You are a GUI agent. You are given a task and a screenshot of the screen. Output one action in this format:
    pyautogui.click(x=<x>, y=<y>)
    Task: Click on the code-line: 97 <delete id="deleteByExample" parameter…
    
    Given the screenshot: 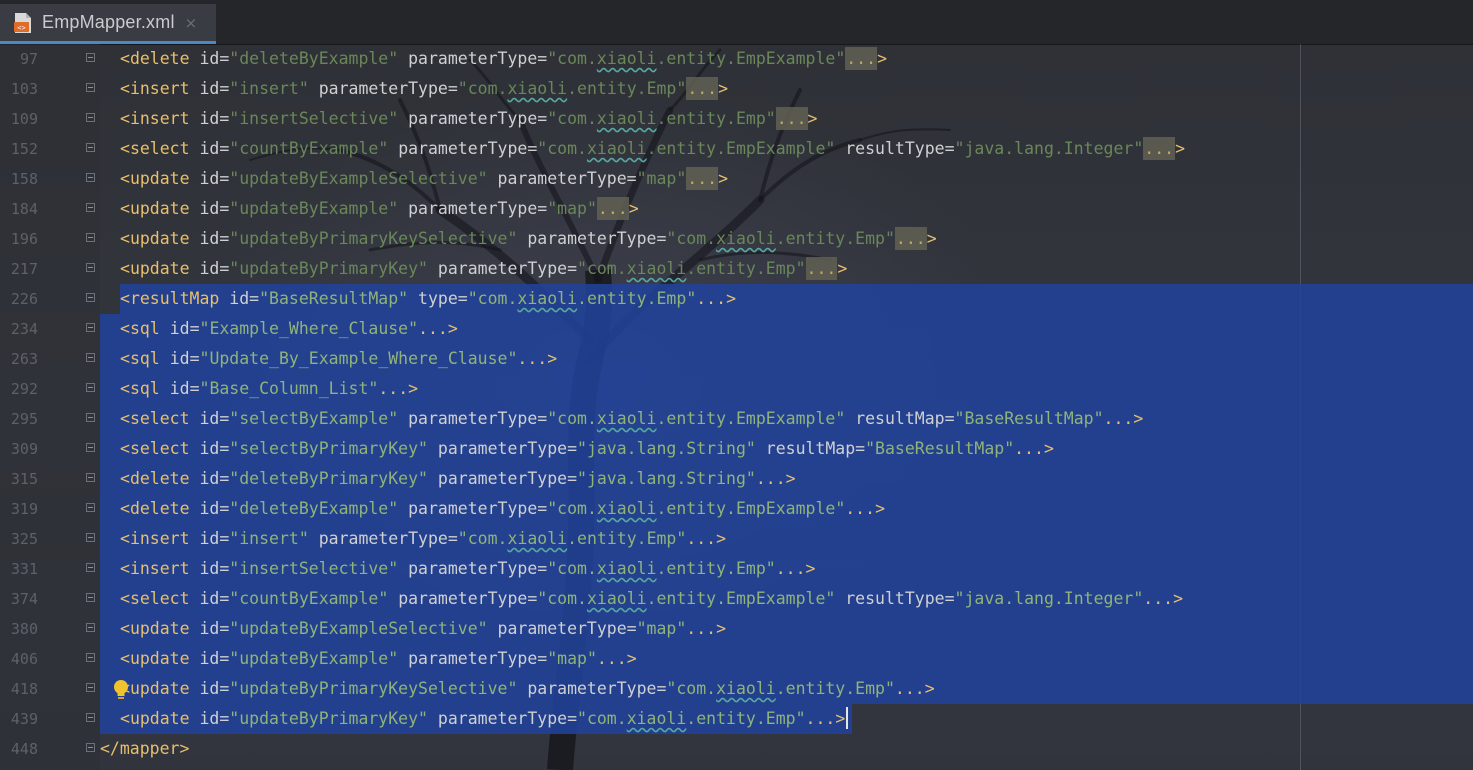 What is the action you would take?
    pyautogui.click(x=736, y=59)
    